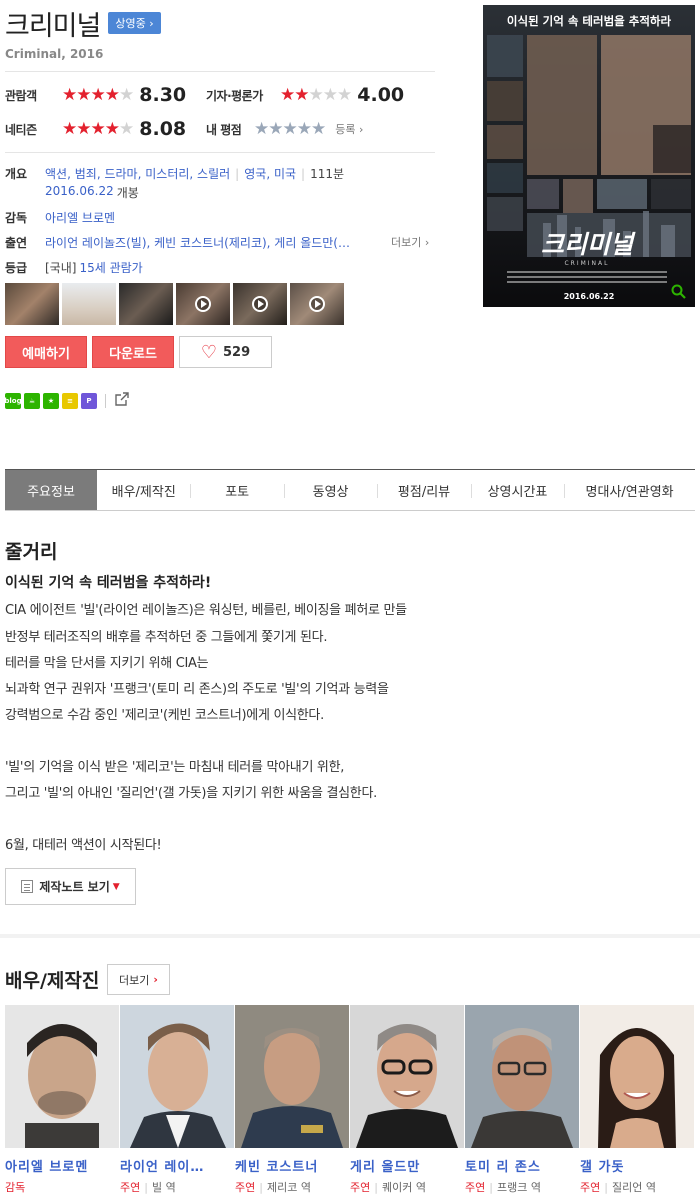 This screenshot has height=1201, width=700. I want to click on cast-card: 아리엘 브로멘 감독, so click(62, 1100).